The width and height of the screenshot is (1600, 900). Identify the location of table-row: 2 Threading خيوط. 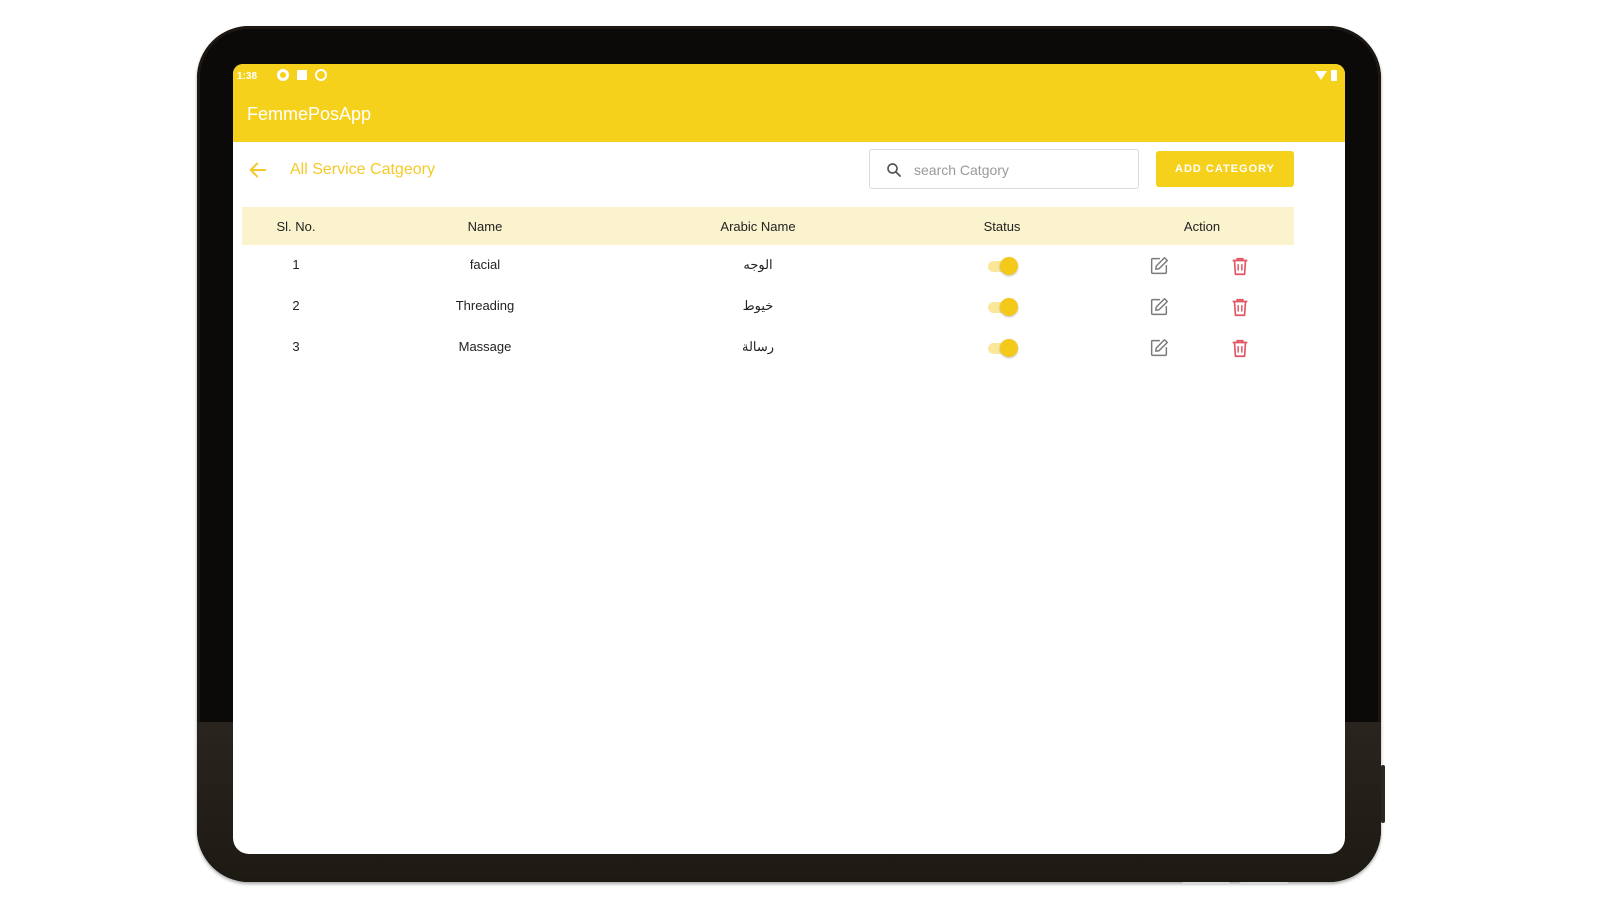
(768, 306).